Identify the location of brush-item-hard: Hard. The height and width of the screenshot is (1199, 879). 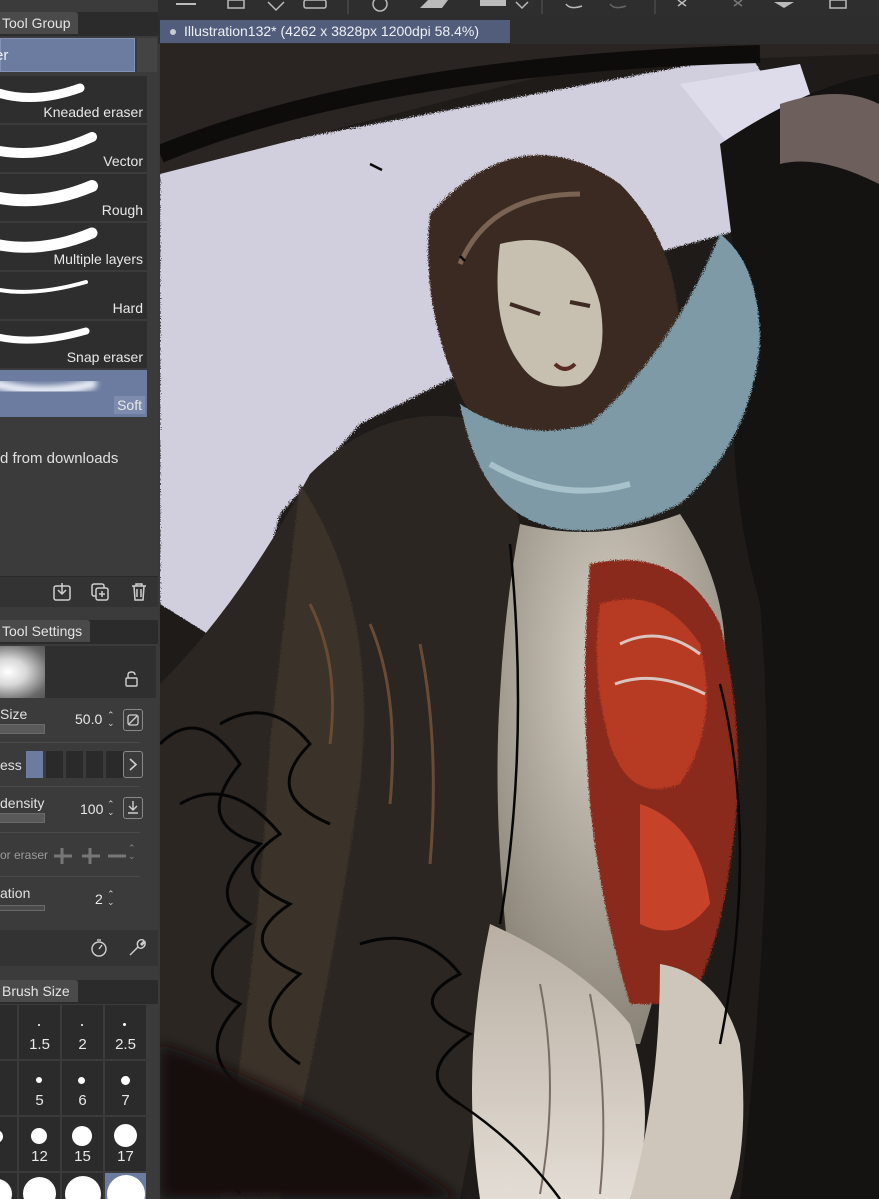
(73, 295).